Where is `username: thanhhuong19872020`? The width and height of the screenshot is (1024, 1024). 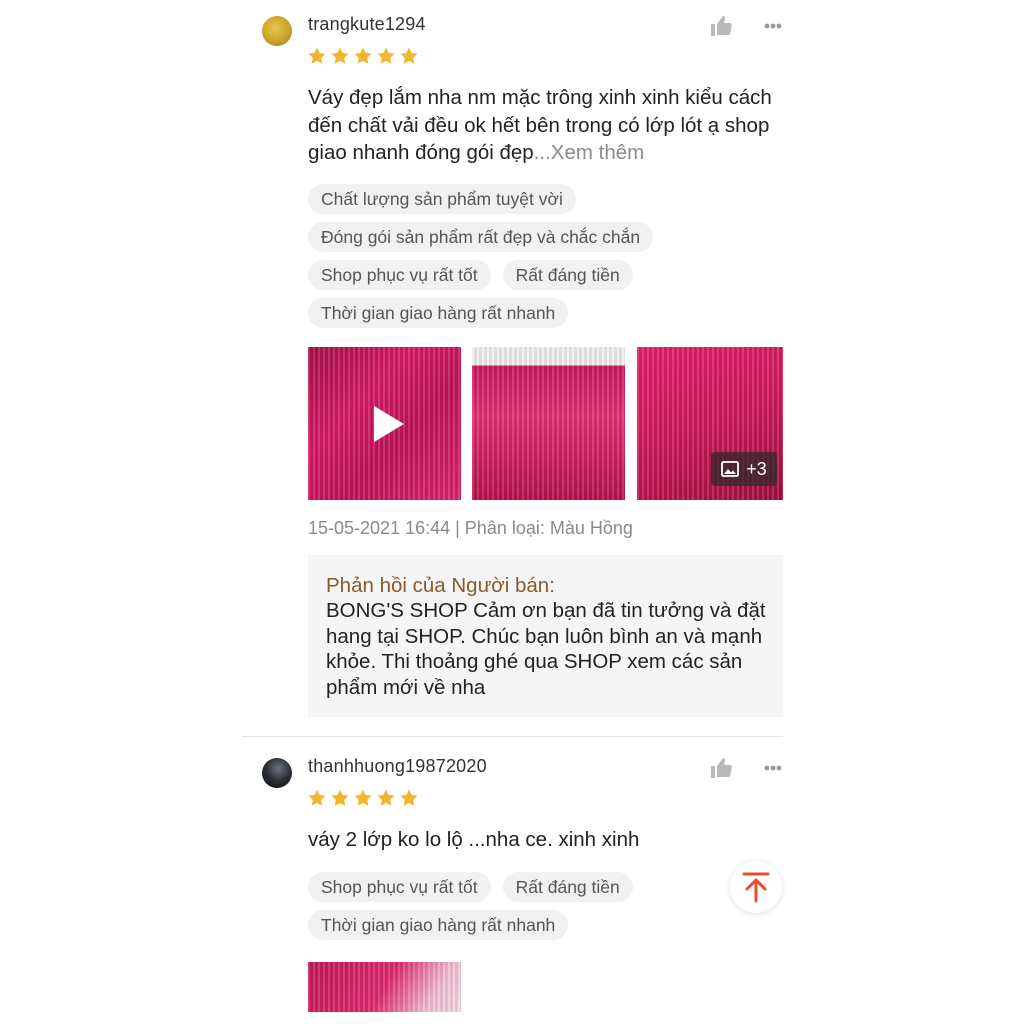
username: thanhhuong19872020 is located at coordinates (397, 766).